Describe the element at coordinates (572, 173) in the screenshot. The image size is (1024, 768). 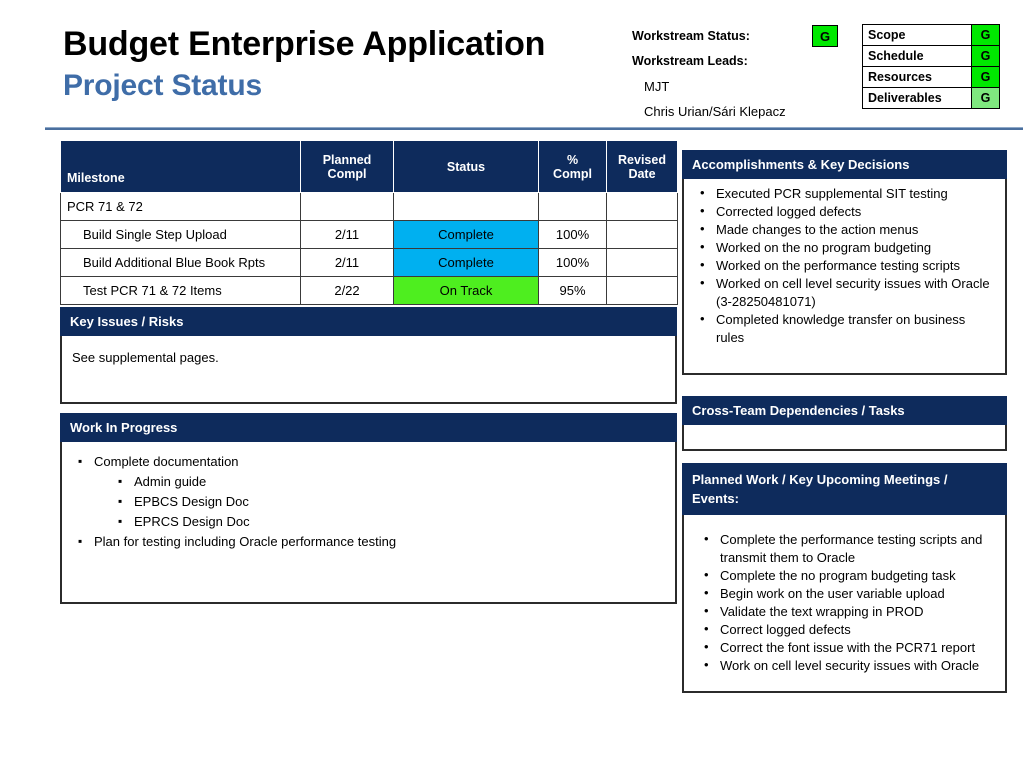
I see `col-header-pct-line2: Compl` at that location.